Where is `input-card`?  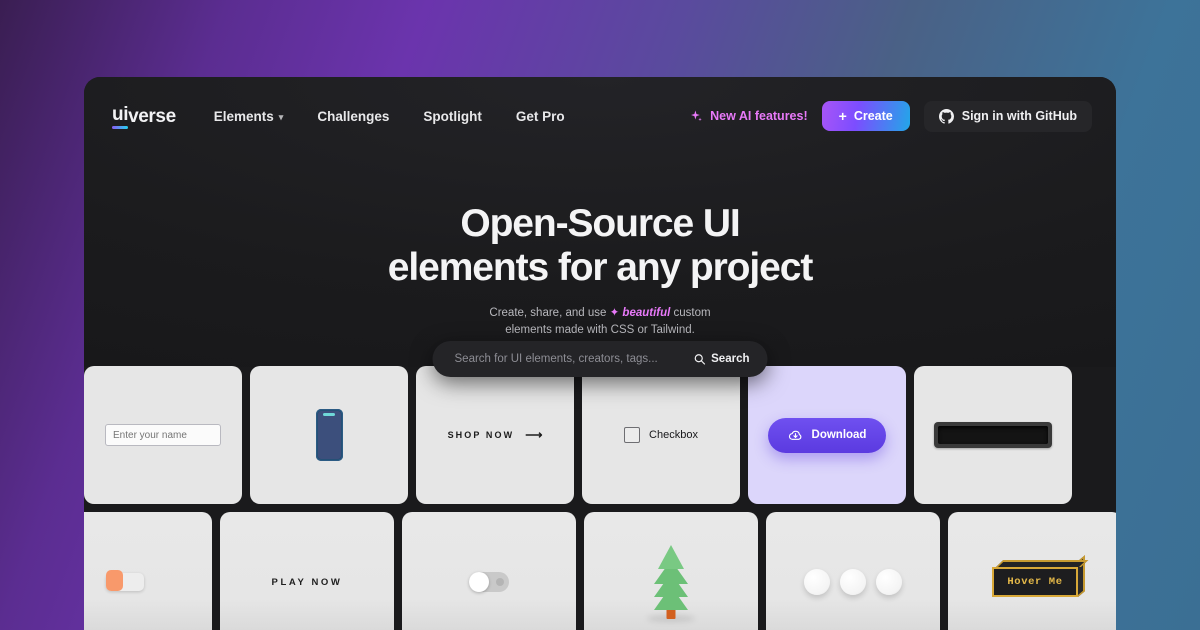
input-card is located at coordinates (163, 435).